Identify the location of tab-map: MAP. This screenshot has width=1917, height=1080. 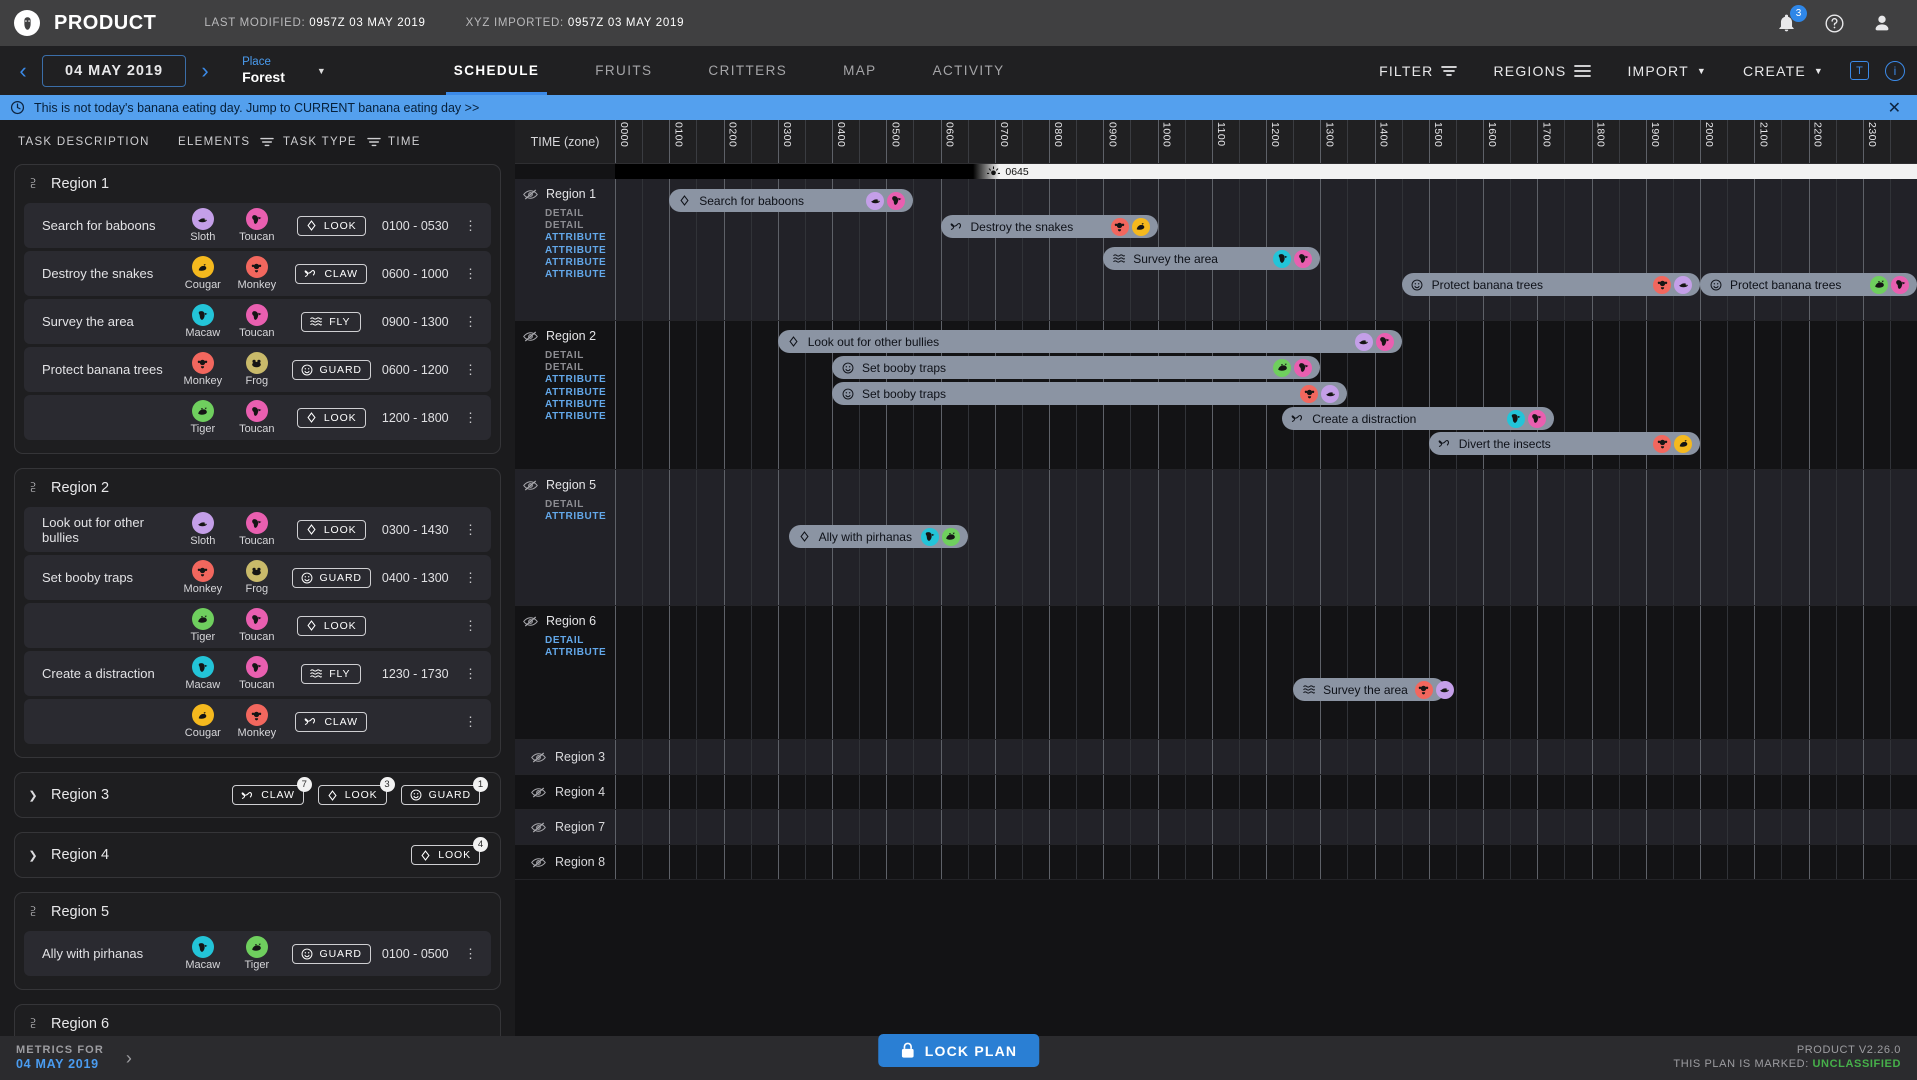
(859, 70).